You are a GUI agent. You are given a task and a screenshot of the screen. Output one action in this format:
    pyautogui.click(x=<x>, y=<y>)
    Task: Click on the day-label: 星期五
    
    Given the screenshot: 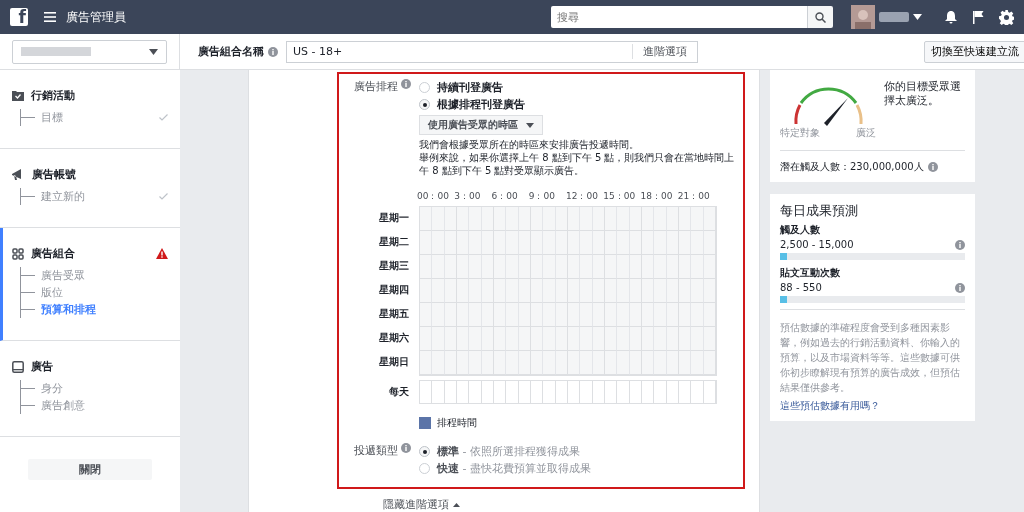 What is the action you would take?
    pyautogui.click(x=394, y=314)
    